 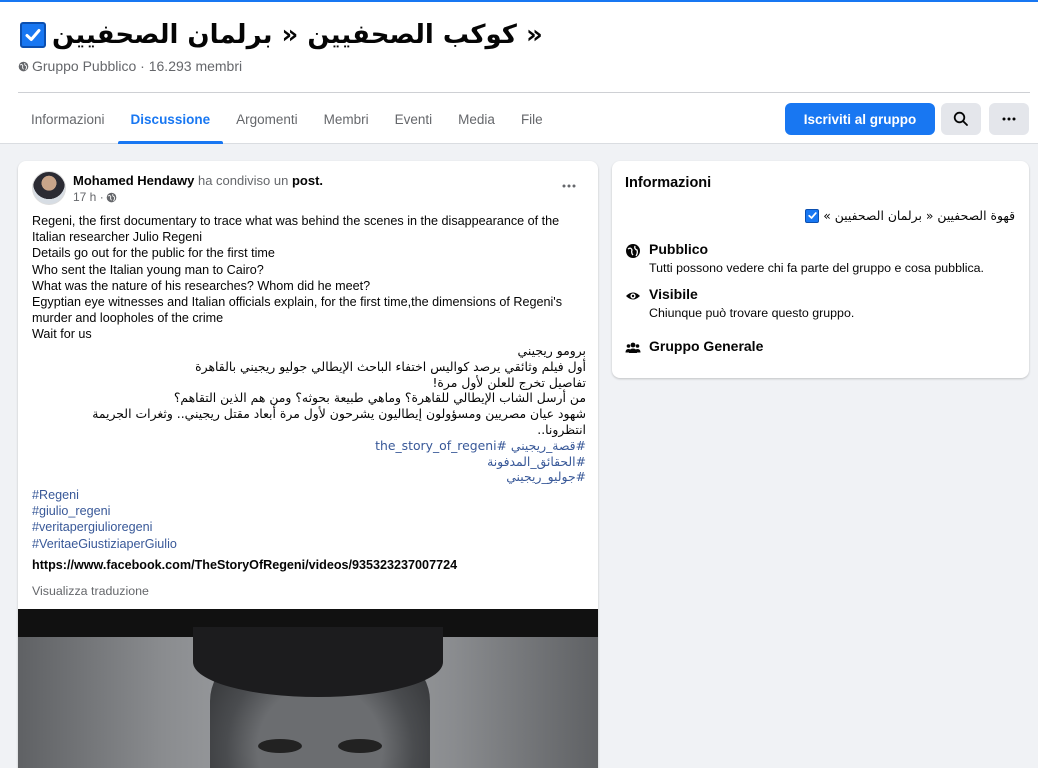 What do you see at coordinates (148, 269) in the screenshot?
I see `text-line: Who sent the Italian young man to Cairo?` at bounding box center [148, 269].